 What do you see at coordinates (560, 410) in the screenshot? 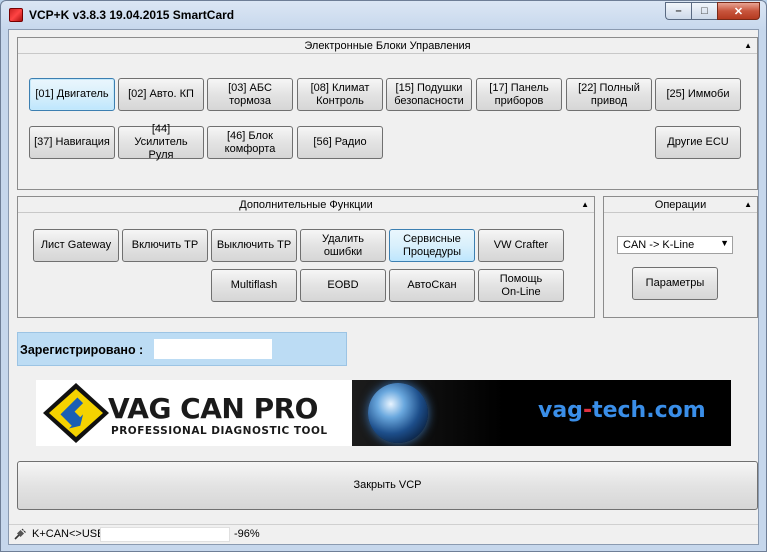
I see `website-part-vag: vag` at bounding box center [560, 410].